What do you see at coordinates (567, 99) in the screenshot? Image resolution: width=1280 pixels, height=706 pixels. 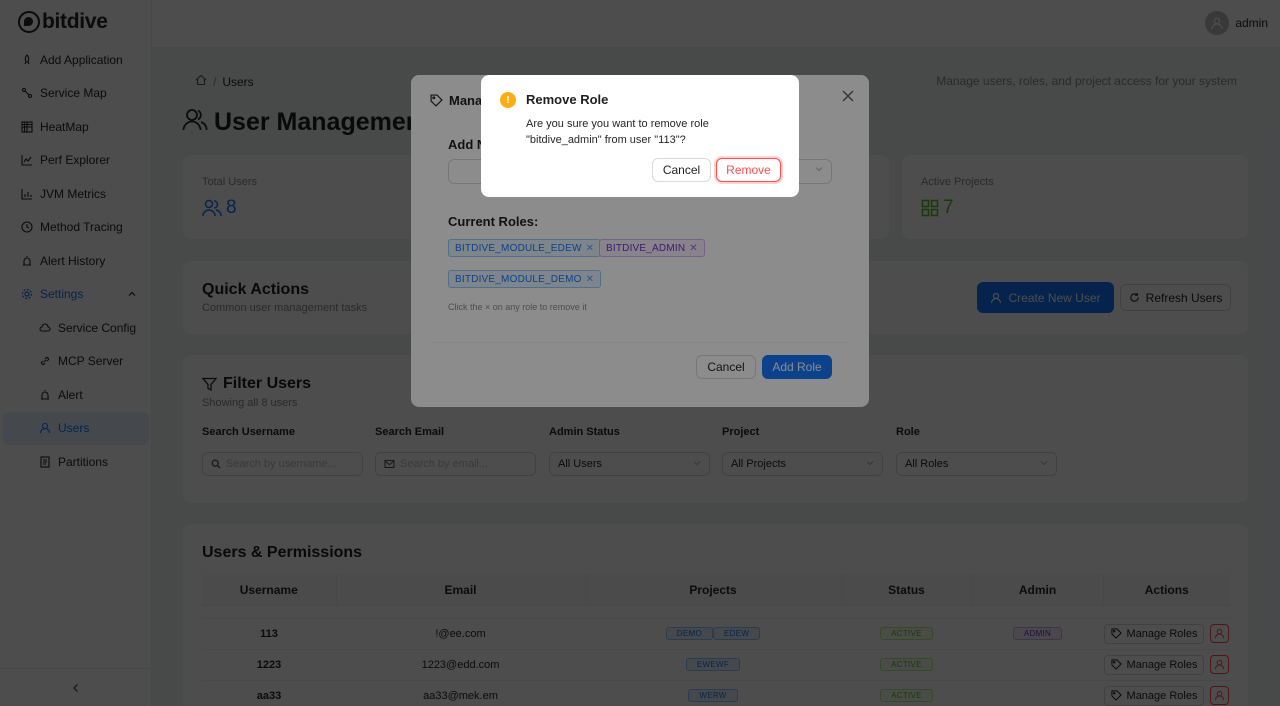 I see `confirm-title: Remove Role` at bounding box center [567, 99].